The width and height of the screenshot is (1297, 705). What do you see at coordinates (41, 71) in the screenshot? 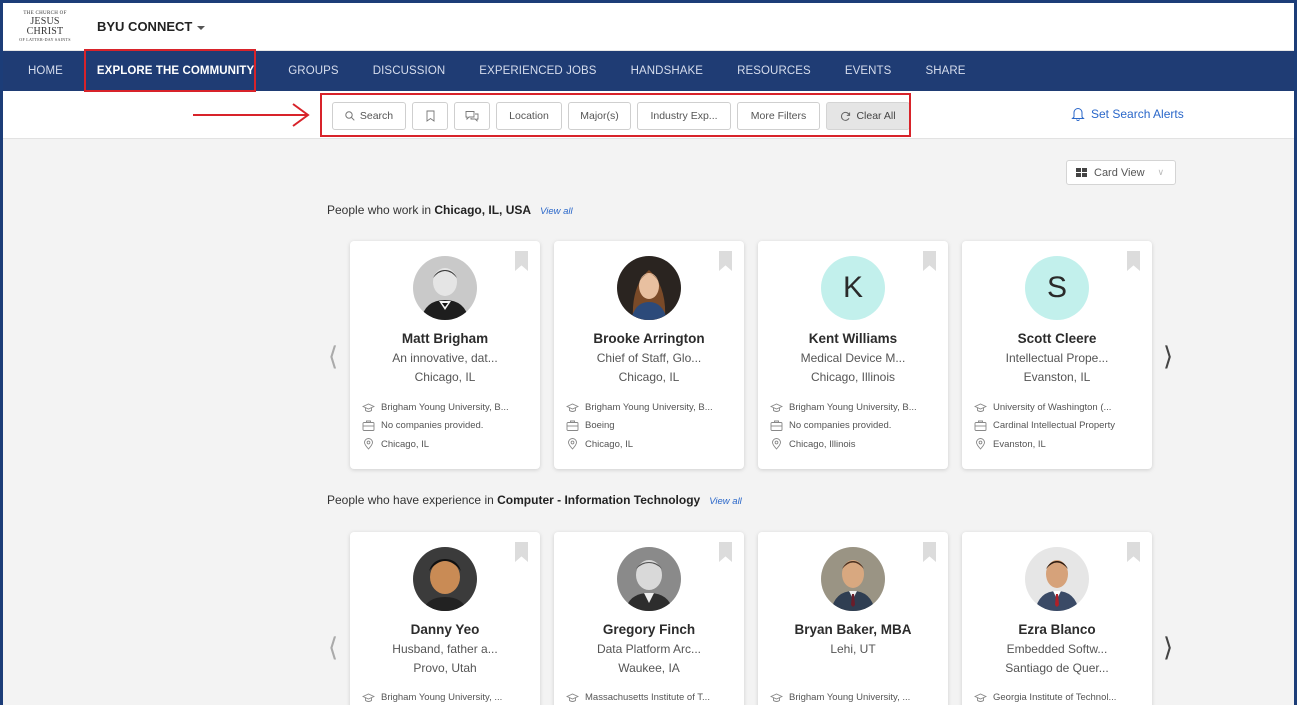
I see `nav-home: HOME` at bounding box center [41, 71].